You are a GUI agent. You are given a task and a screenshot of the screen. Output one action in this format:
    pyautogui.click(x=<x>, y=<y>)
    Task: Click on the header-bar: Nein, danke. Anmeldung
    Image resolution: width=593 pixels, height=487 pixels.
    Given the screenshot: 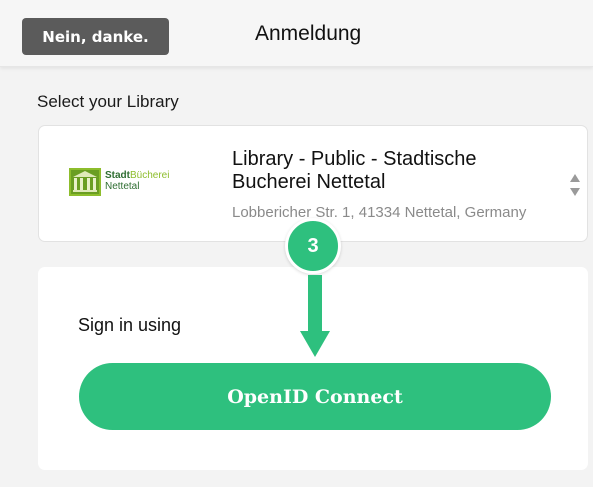 What is the action you would take?
    pyautogui.click(x=296, y=33)
    